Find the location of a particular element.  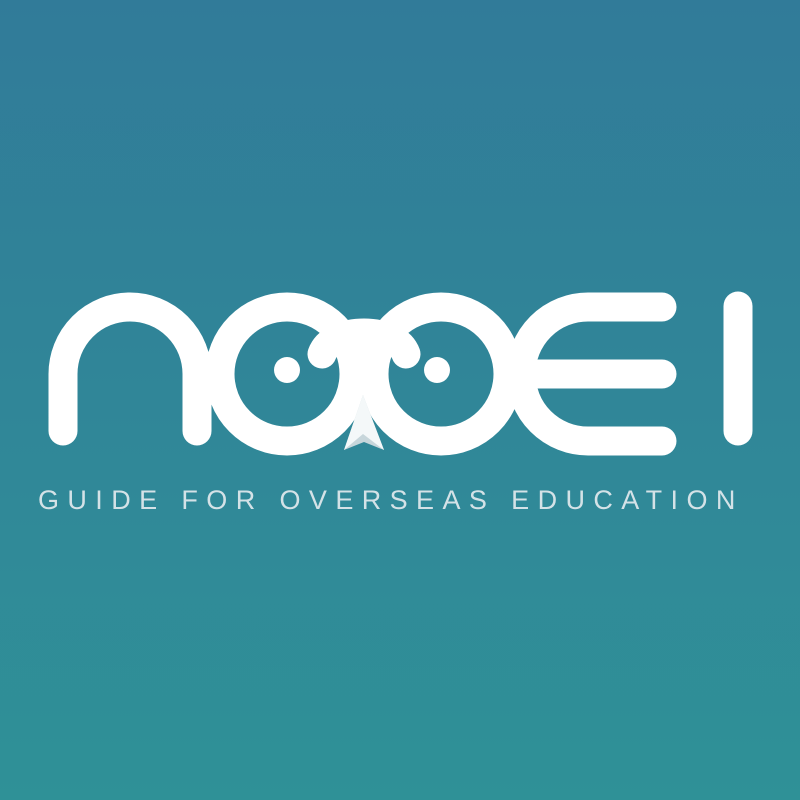

glasses-left-eye-icon is located at coordinates (287, 370).